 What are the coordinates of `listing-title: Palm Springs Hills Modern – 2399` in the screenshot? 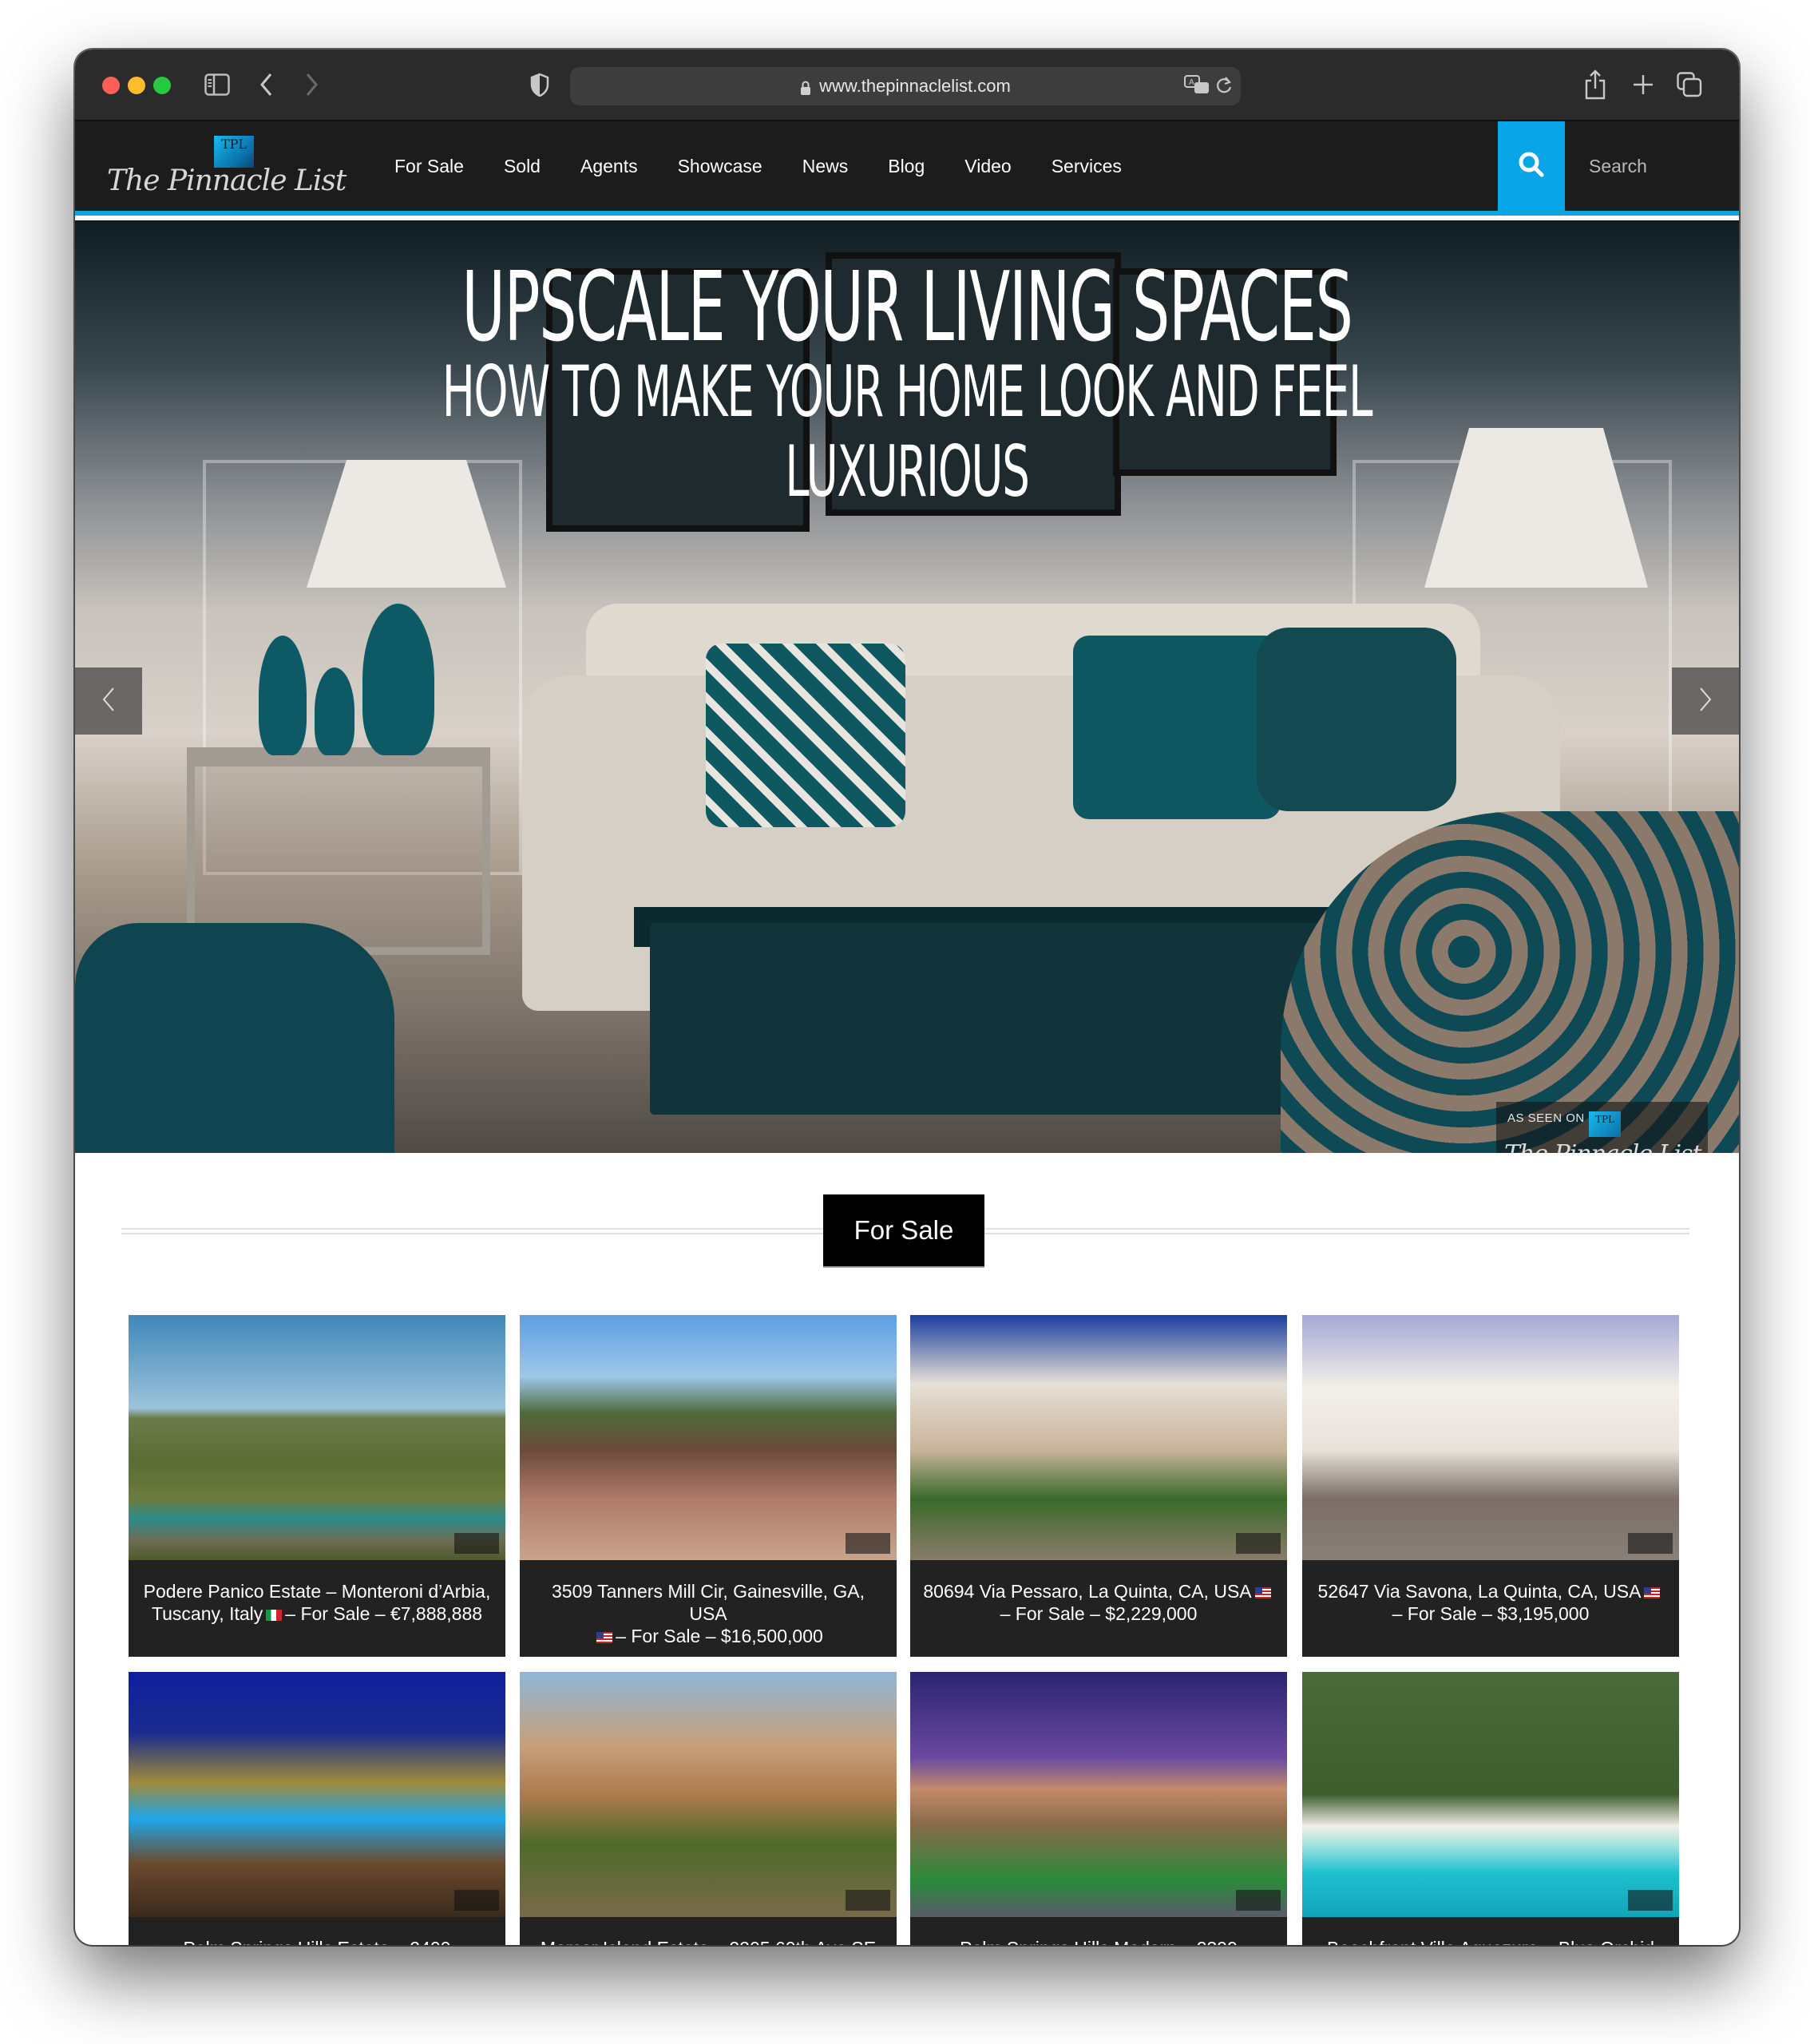 It's located at (1099, 1941).